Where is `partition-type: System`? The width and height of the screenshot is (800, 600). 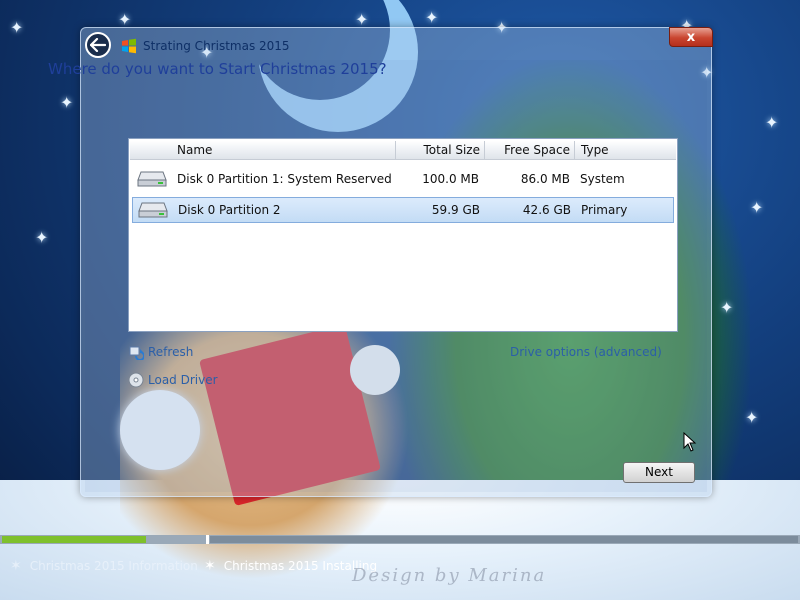
partition-type: System is located at coordinates (602, 179).